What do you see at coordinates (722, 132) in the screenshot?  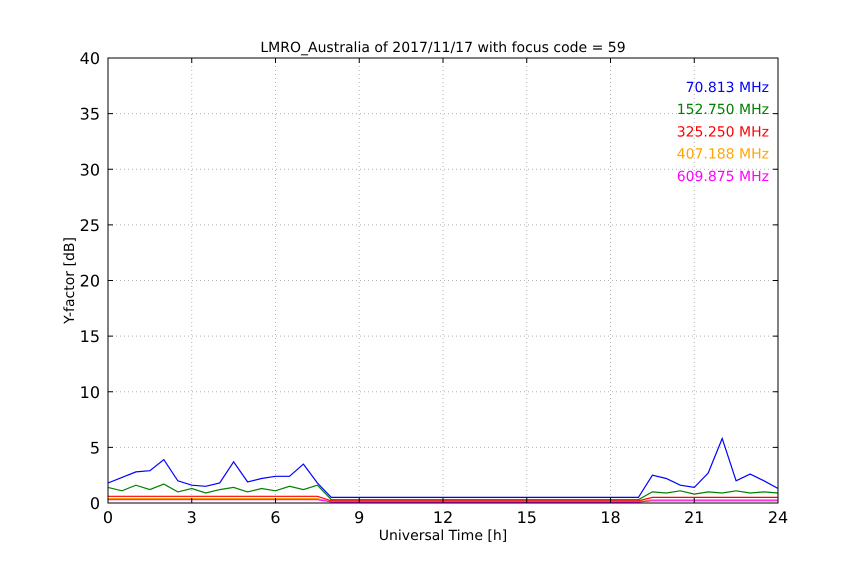 I see `legend-label: 325.250 MHz` at bounding box center [722, 132].